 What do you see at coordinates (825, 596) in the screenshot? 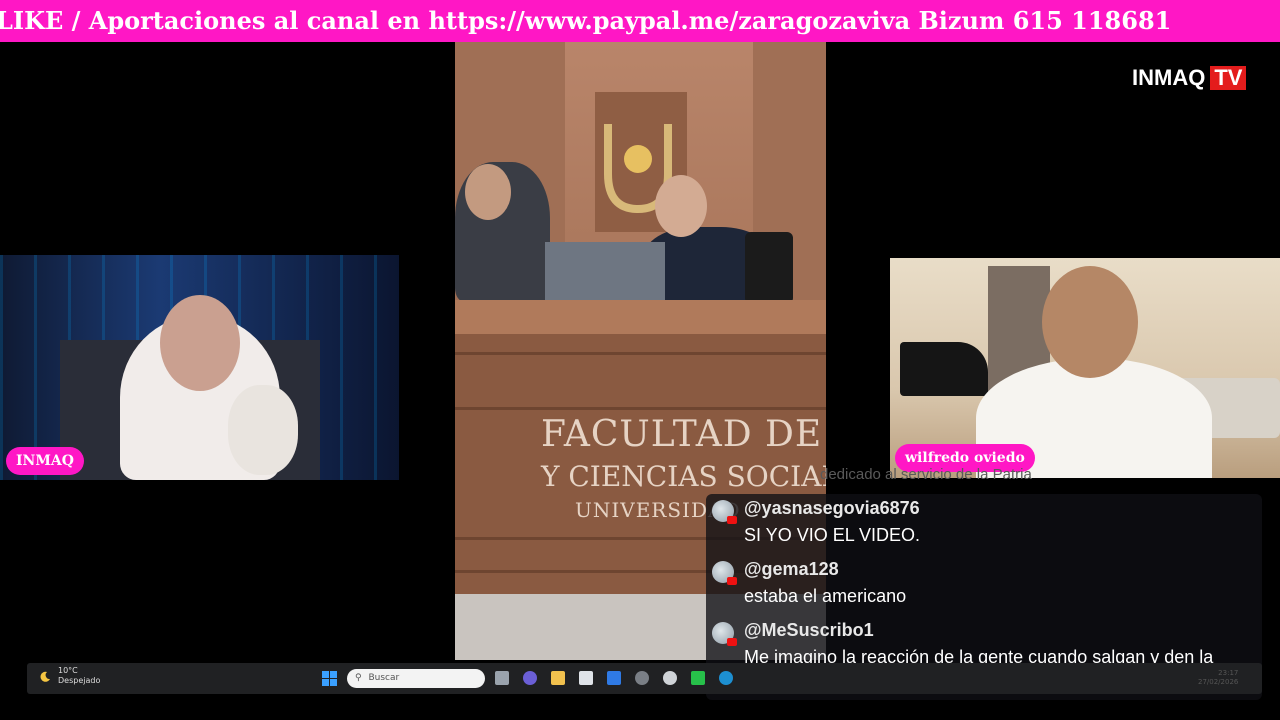
I see `chat-text: estaba el americano` at bounding box center [825, 596].